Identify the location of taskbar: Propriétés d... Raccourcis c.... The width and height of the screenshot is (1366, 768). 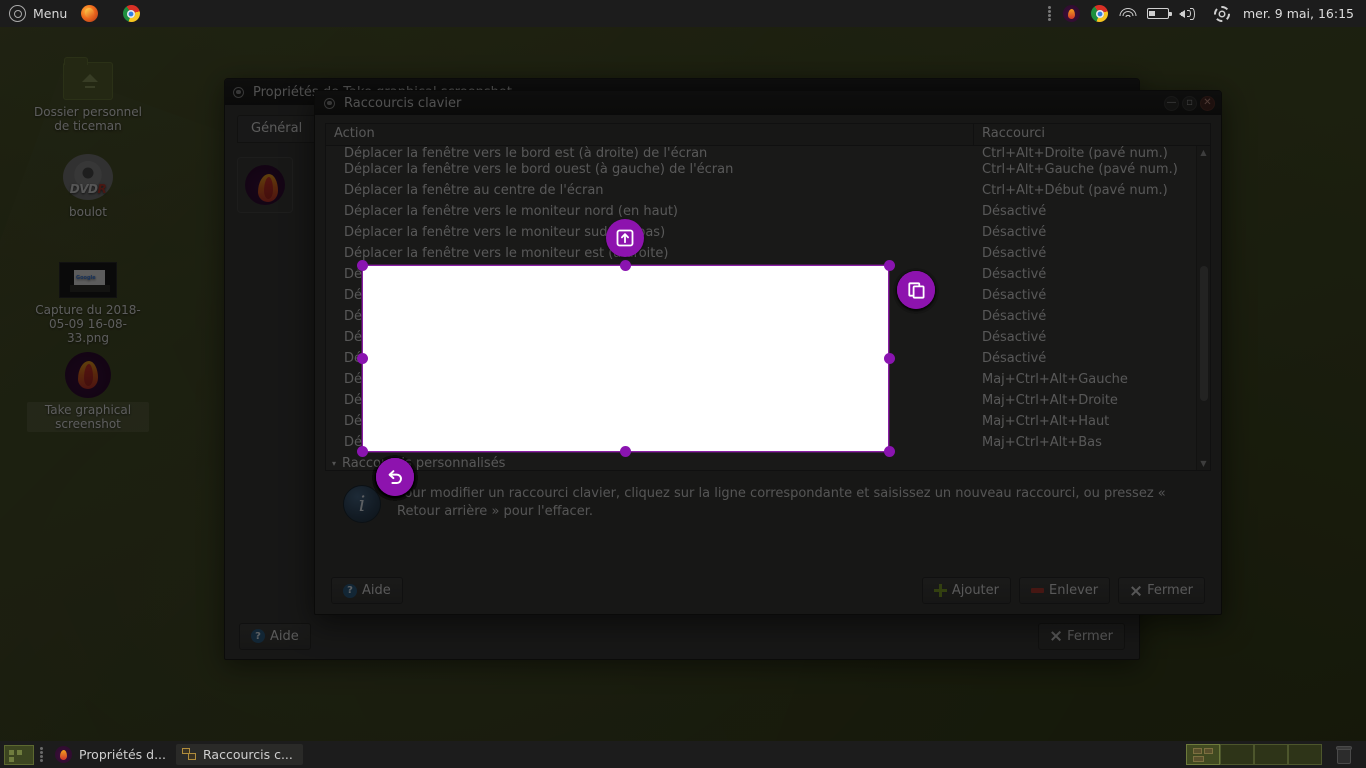
(683, 754).